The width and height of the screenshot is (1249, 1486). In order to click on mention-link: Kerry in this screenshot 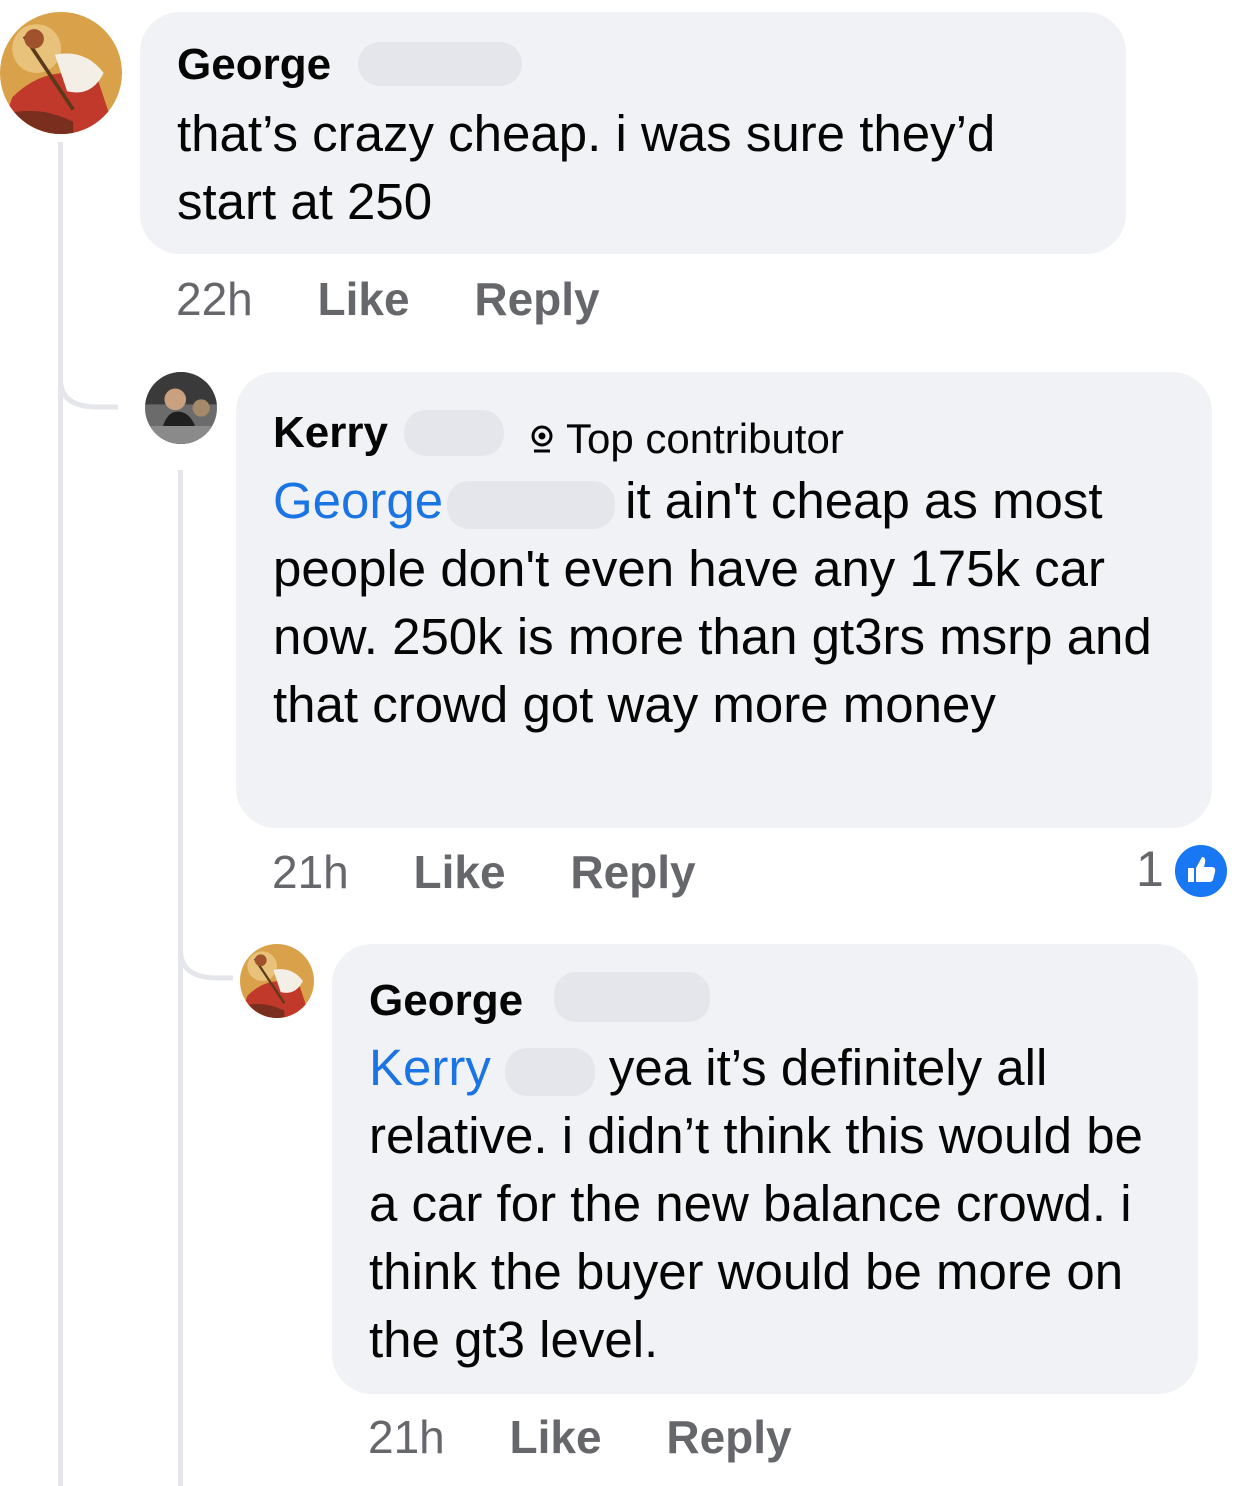, I will do `click(430, 1067)`.